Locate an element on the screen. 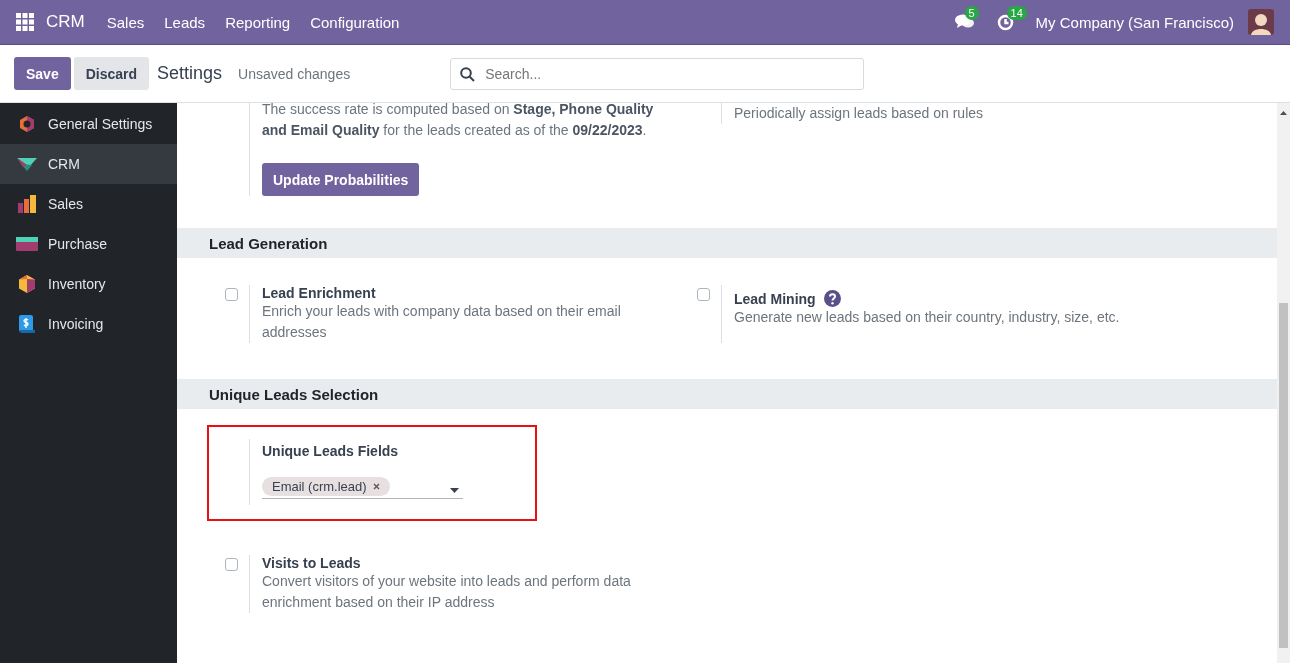 This screenshot has width=1290, height=663. setting-description: Enrich your leads with company data based on their email addresses is located at coordinates (442, 322).